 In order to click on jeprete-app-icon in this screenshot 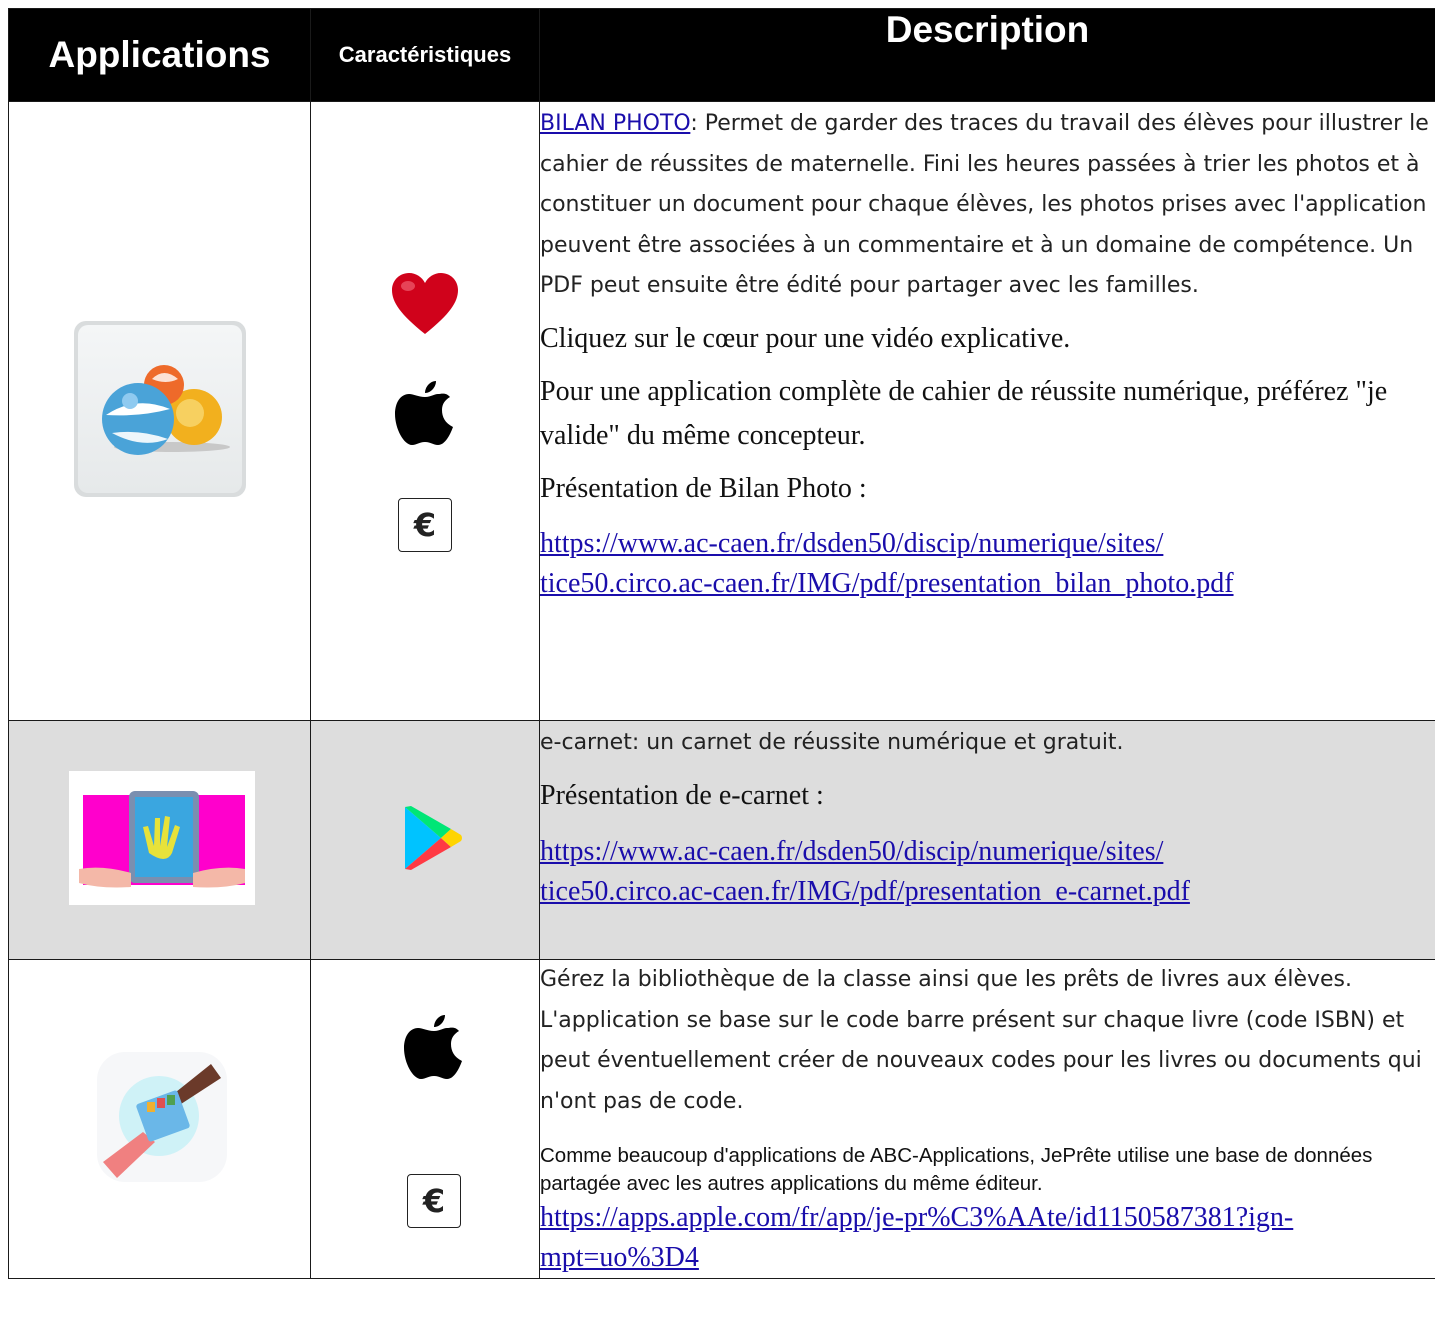, I will do `click(162, 1119)`.